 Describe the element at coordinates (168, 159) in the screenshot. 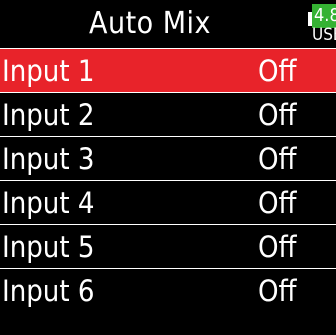

I see `list-item-input-3: Input 3 Off` at that location.